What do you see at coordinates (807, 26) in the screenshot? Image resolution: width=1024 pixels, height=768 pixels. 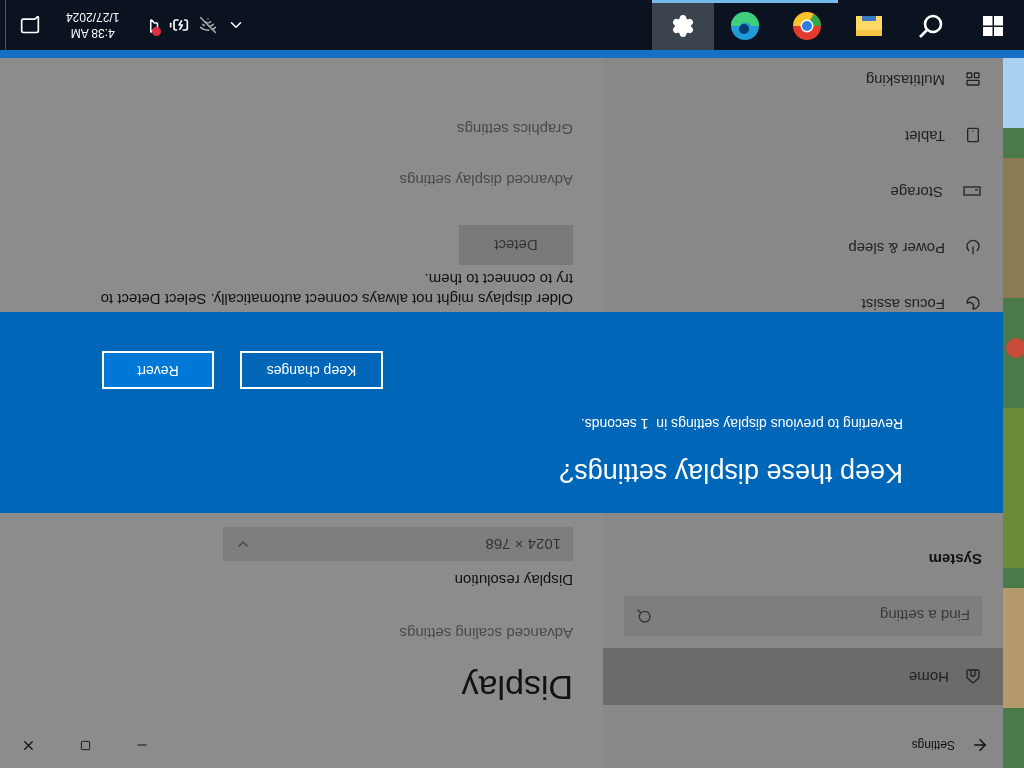 I see `chrome-icon` at bounding box center [807, 26].